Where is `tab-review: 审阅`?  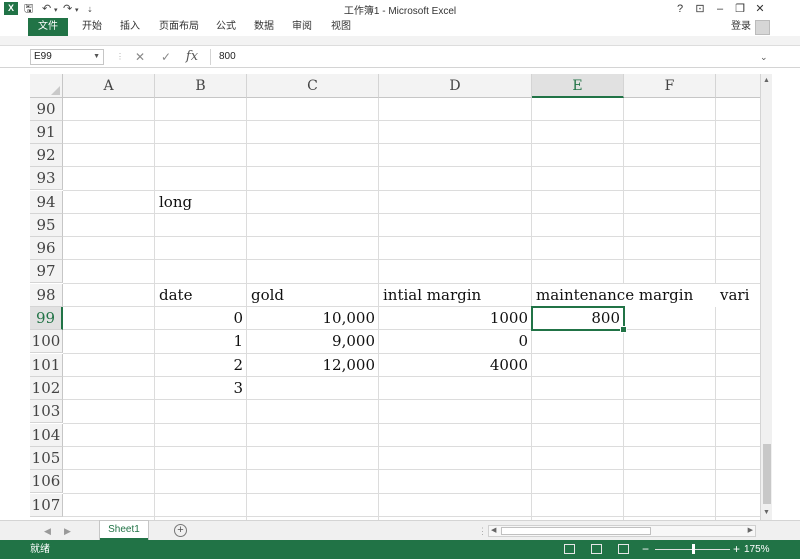 tab-review: 审阅 is located at coordinates (302, 27).